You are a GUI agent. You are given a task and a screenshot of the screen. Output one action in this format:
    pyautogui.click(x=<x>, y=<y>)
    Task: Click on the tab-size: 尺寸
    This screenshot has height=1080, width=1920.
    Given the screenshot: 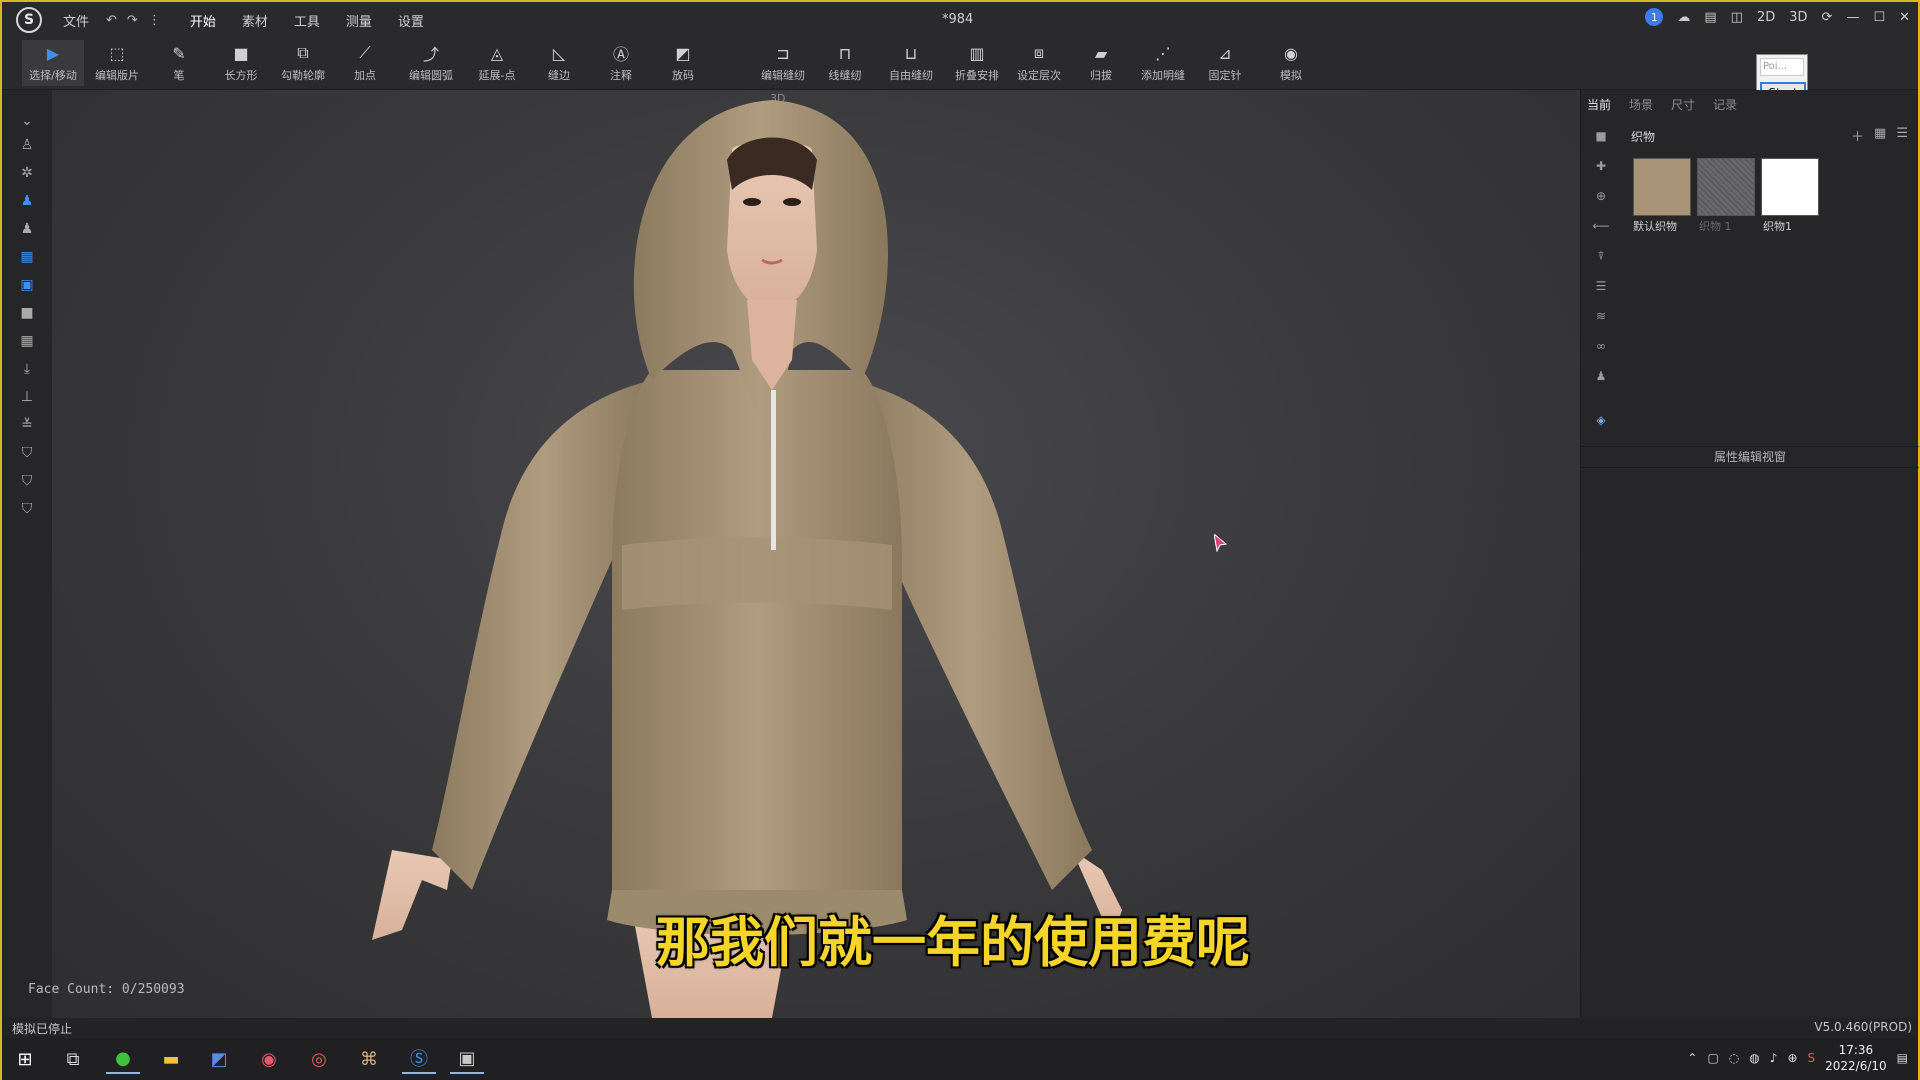 What is the action you would take?
    pyautogui.click(x=1683, y=104)
    